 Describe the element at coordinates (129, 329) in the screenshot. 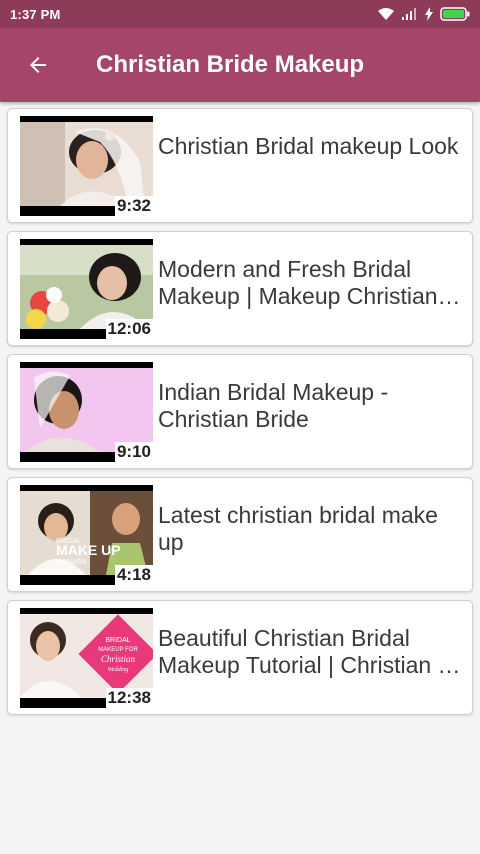

I see `video-duration: 12:06` at that location.